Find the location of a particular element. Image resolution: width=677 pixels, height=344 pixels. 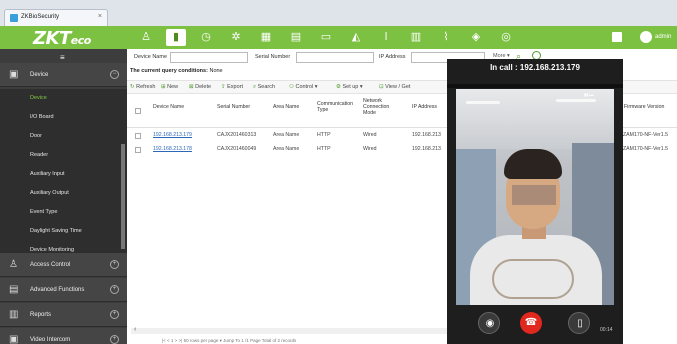

serial-cell: CAJX201460313 is located at coordinates (237, 135).